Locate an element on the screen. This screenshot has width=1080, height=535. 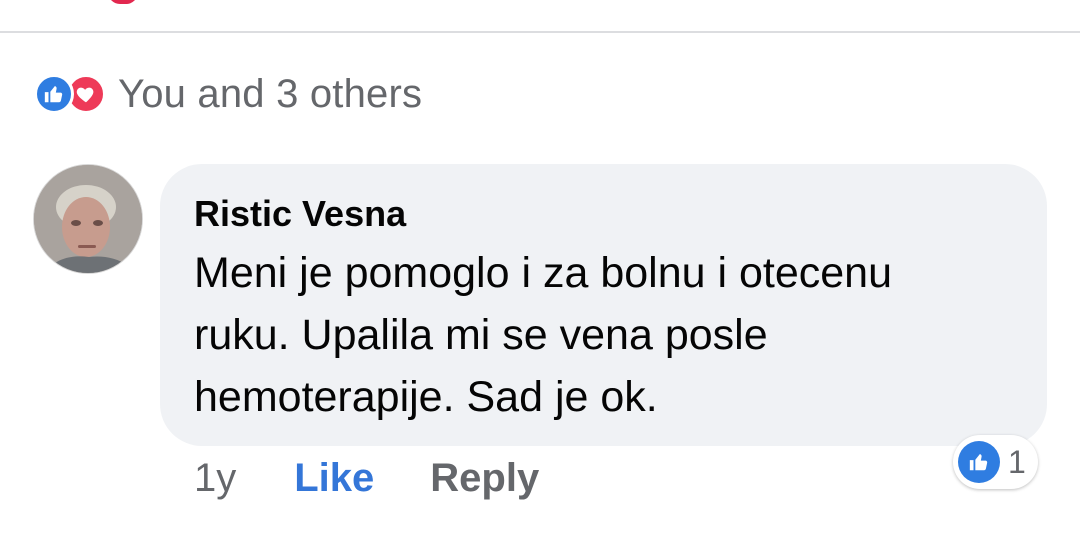
avatar-photo is located at coordinates (88, 219).